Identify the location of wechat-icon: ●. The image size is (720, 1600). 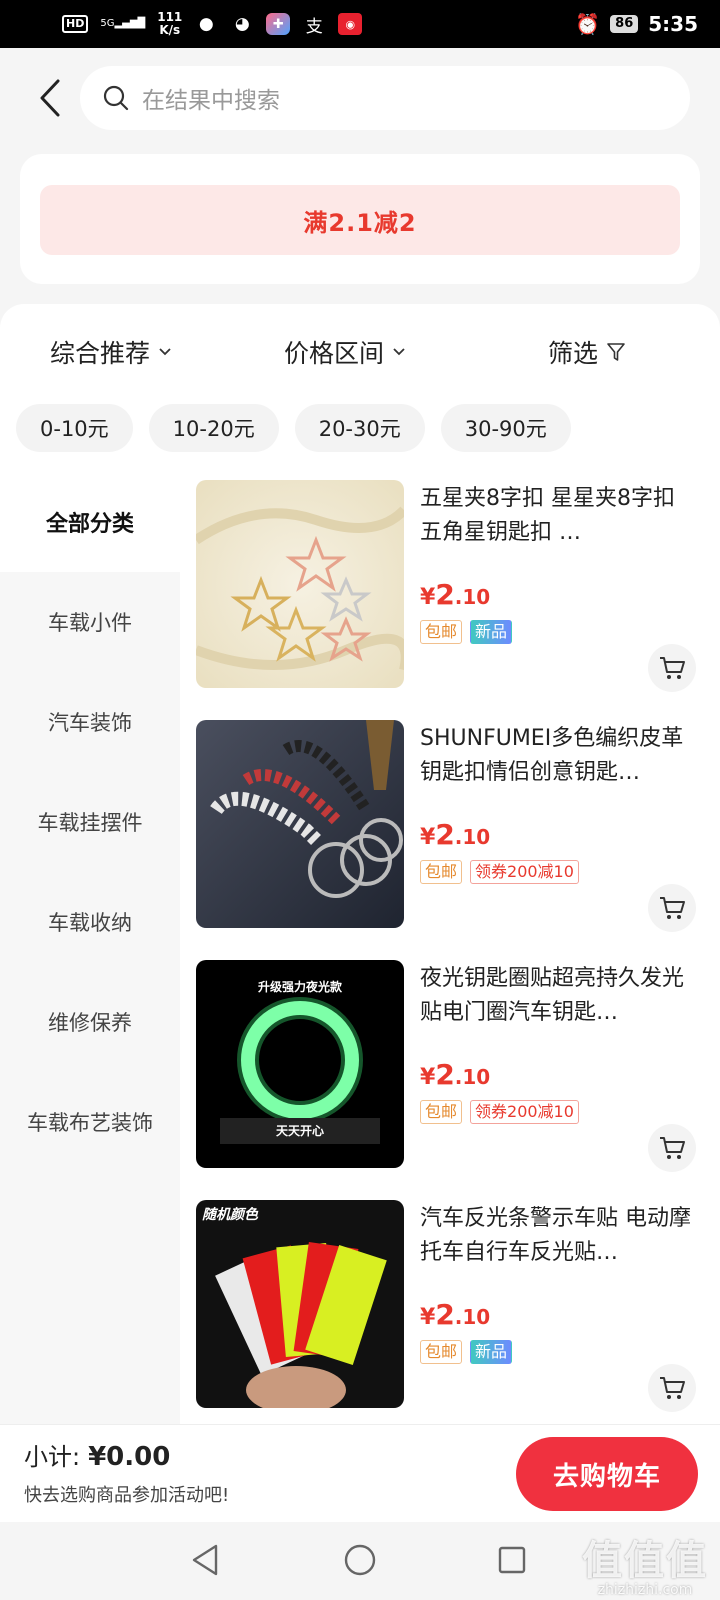
(206, 24).